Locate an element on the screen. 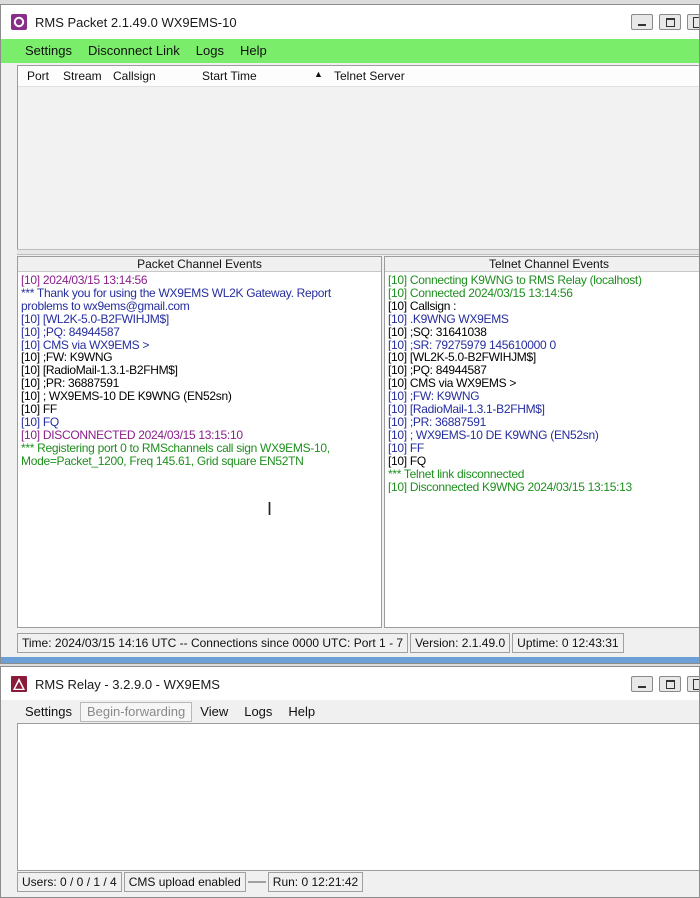 This screenshot has height=898, width=700. rms-relay-titlebar: RMS Relay - 3.2.9.0 - WX9EMS is located at coordinates (350, 684).